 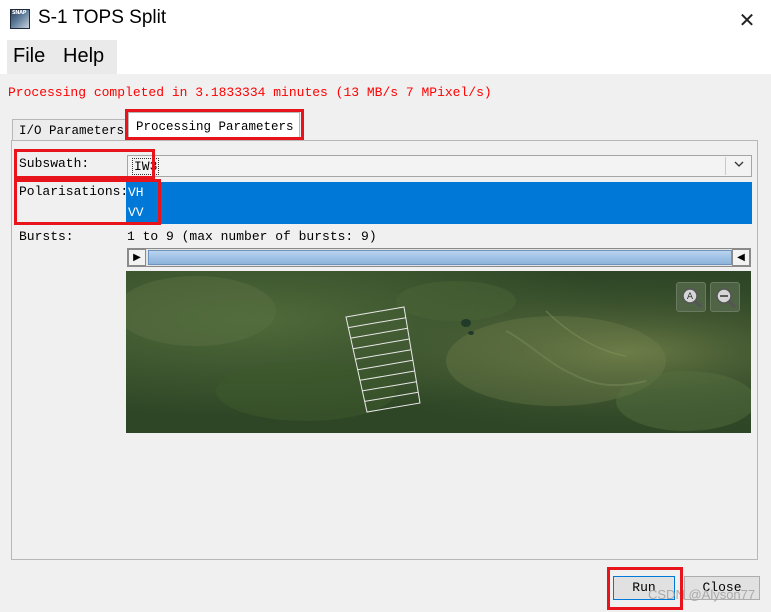 I want to click on svg-text: A, so click(x=690, y=297).